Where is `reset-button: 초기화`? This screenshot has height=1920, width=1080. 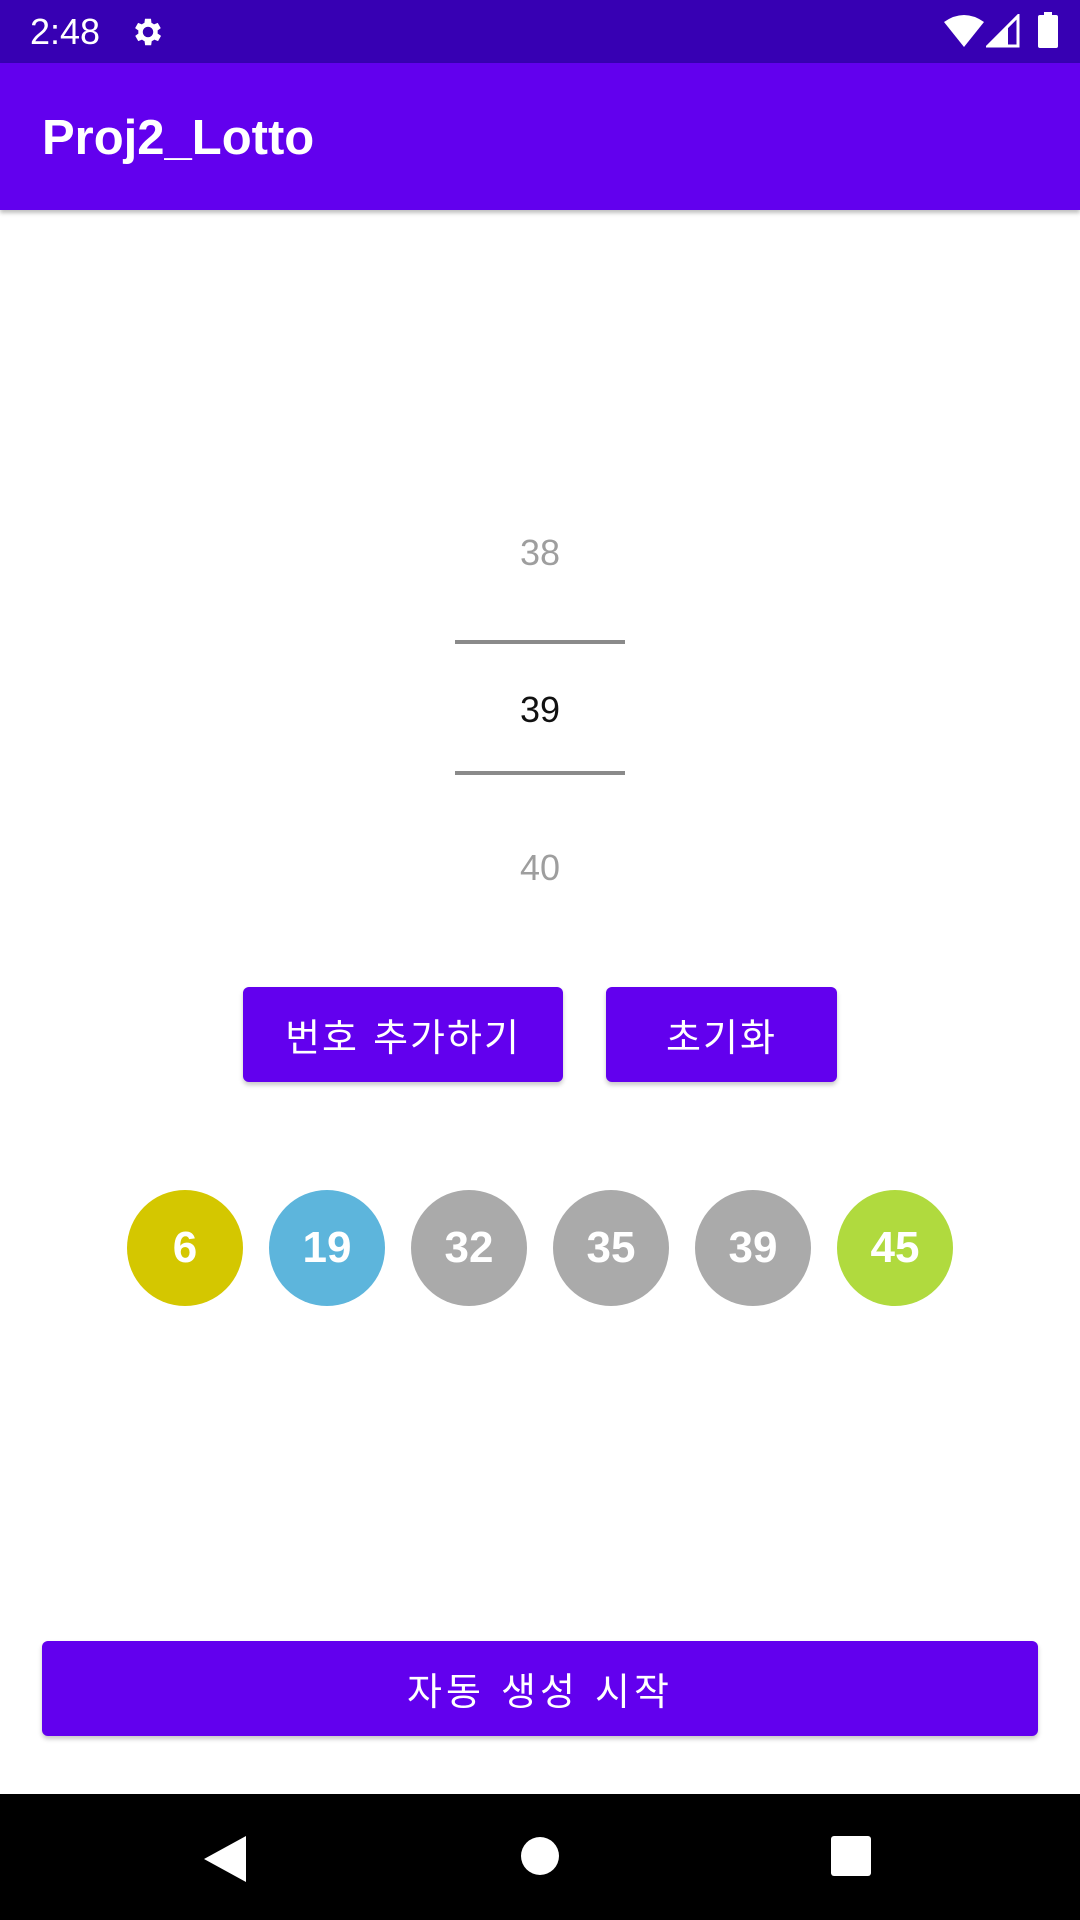
reset-button: 초기화 is located at coordinates (721, 1034).